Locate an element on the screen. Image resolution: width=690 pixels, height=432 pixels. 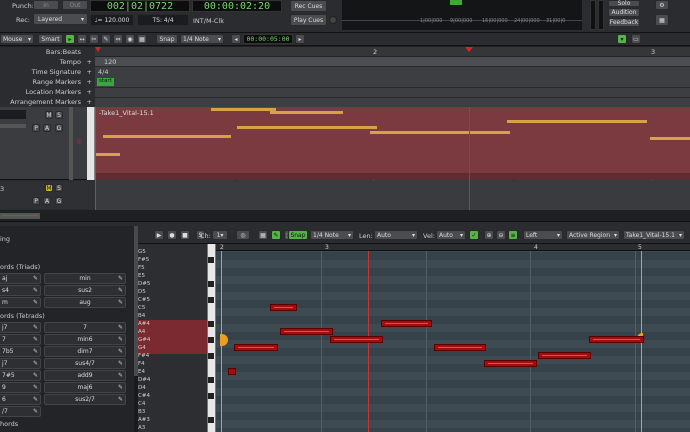
cut-tool-icon: ✂ is located at coordinates (94, 39).